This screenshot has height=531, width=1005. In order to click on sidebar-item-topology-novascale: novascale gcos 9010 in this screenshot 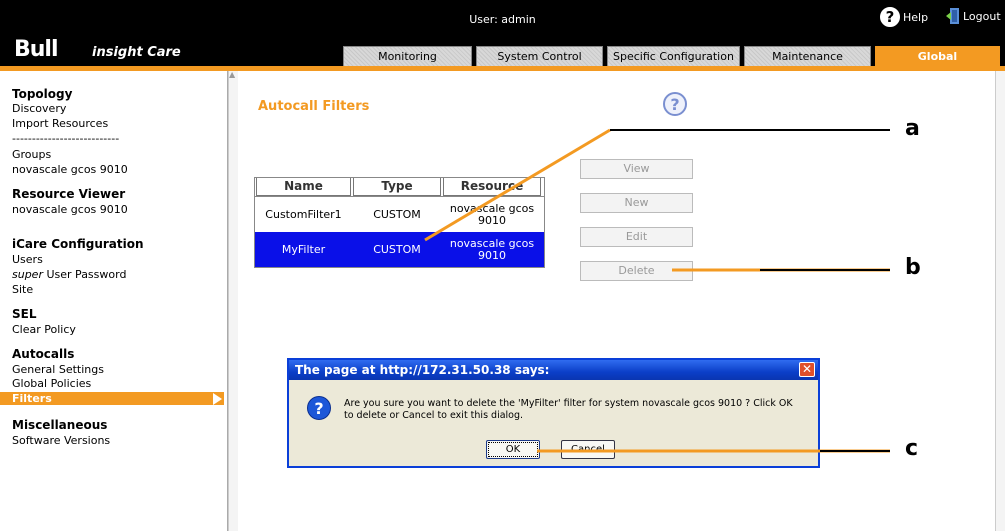, I will do `click(70, 169)`.